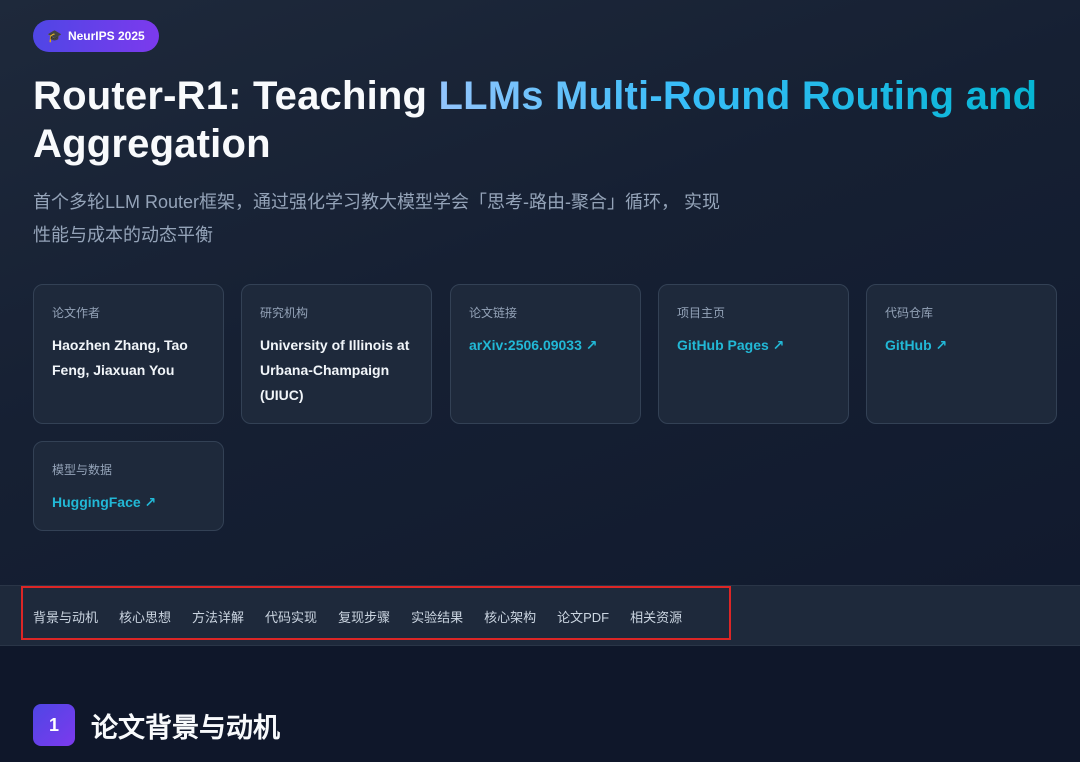  Describe the element at coordinates (218, 616) in the screenshot. I see `nav-item-method: 方法详解` at that location.